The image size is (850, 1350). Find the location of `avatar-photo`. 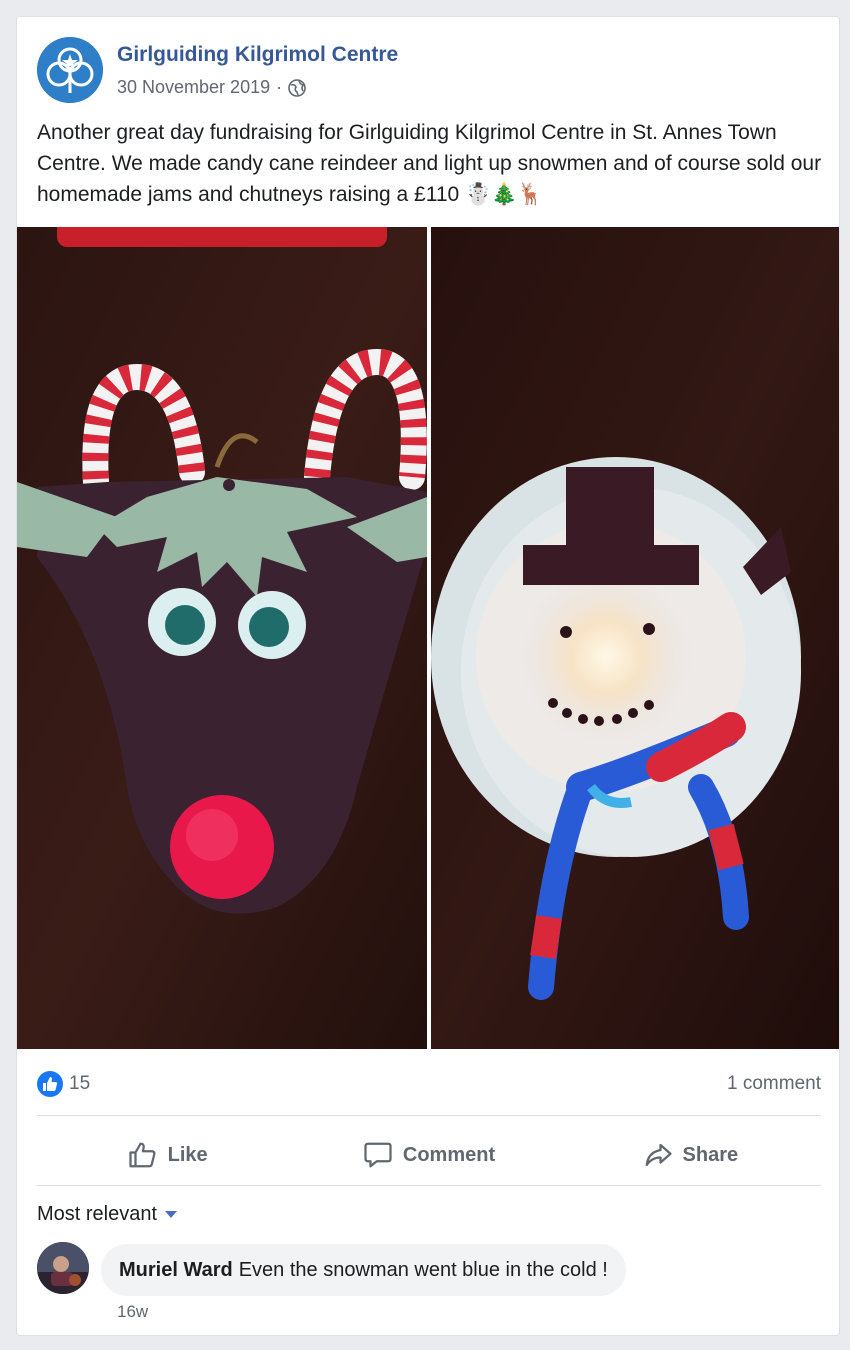

avatar-photo is located at coordinates (63, 1268).